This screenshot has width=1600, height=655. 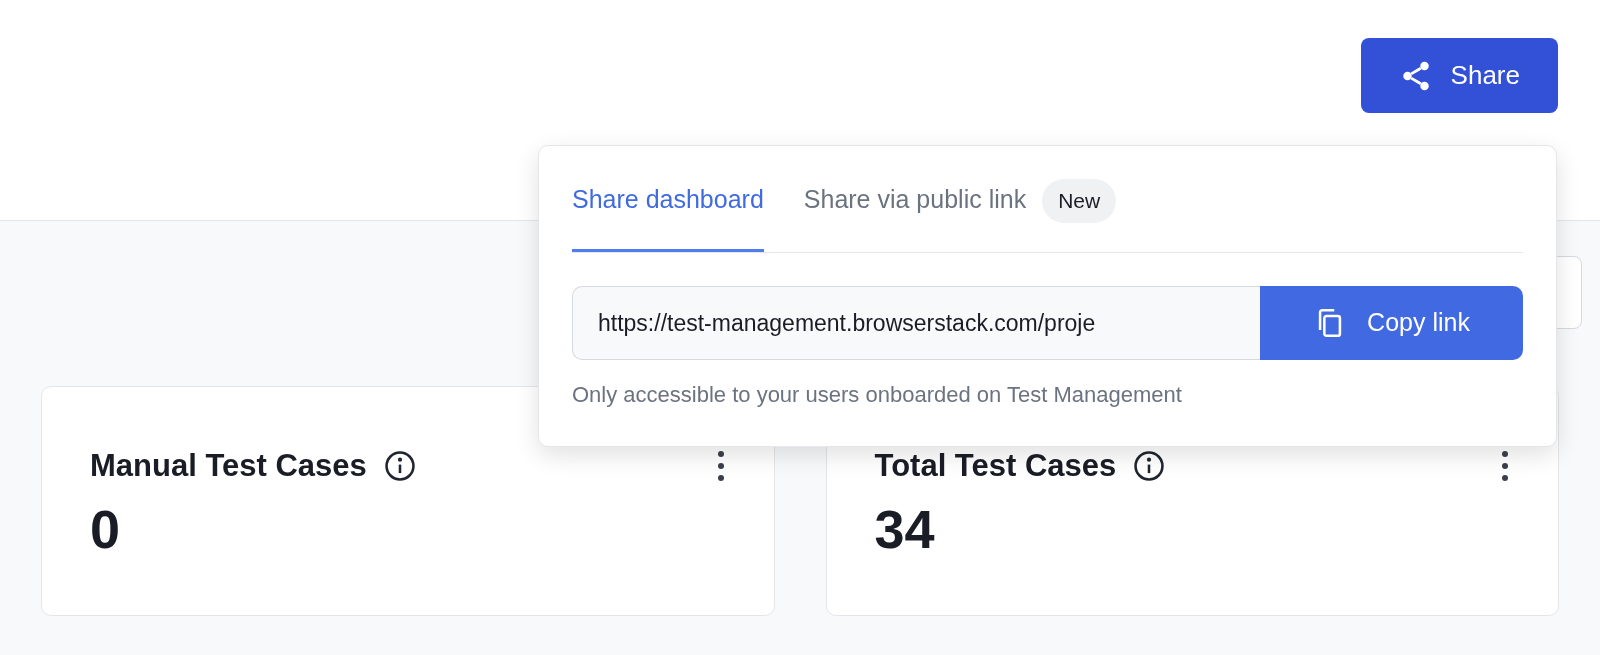 I want to click on link-field: https://test-management.browserstack.com/proje, so click(x=916, y=323).